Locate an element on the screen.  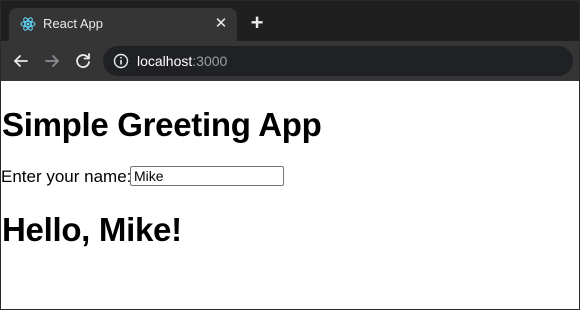
url-port: :3000 is located at coordinates (210, 61).